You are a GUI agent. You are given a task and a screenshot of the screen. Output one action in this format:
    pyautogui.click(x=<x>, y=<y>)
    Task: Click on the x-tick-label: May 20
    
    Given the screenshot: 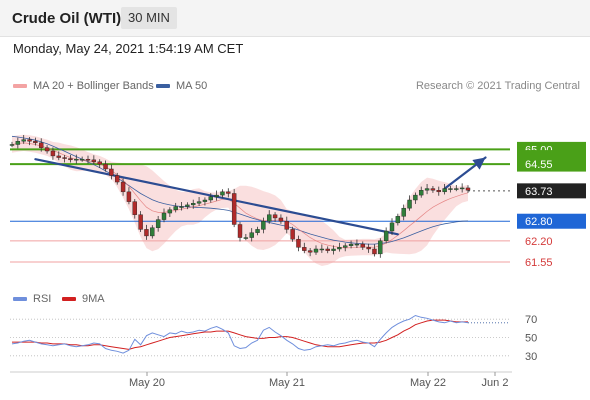 What is the action you would take?
    pyautogui.click(x=147, y=383)
    